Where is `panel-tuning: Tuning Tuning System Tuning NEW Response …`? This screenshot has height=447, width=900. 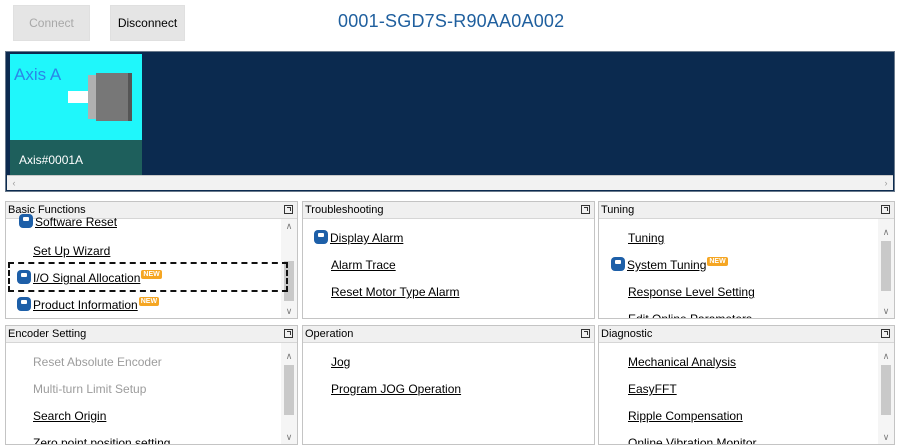 panel-tuning: Tuning Tuning System Tuning NEW Response … is located at coordinates (746, 260).